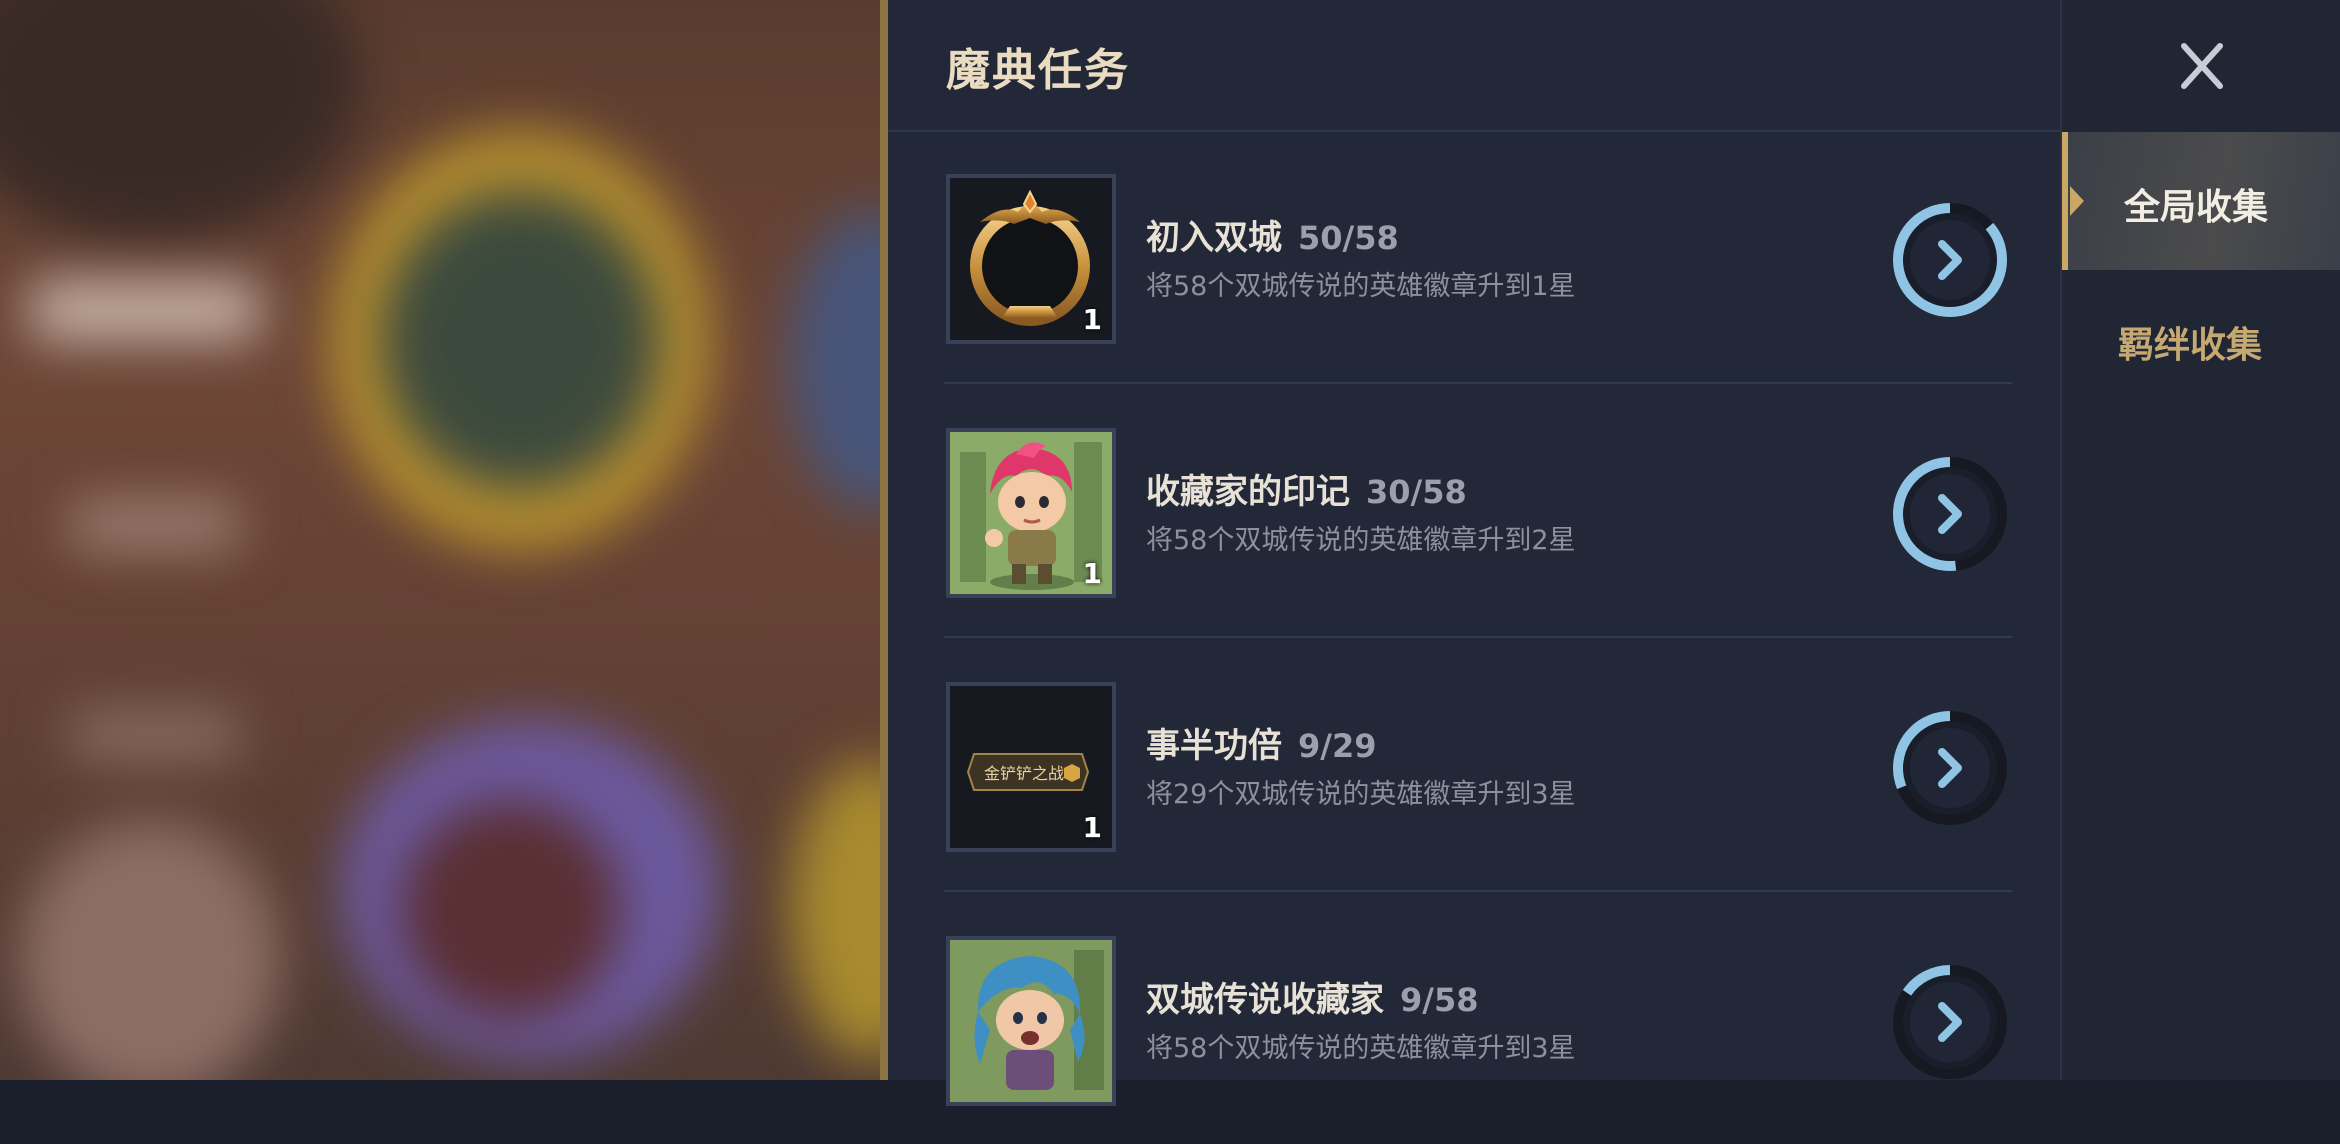 The width and height of the screenshot is (2340, 1144). What do you see at coordinates (2190, 345) in the screenshot?
I see `tab-label: 羁绊收集` at bounding box center [2190, 345].